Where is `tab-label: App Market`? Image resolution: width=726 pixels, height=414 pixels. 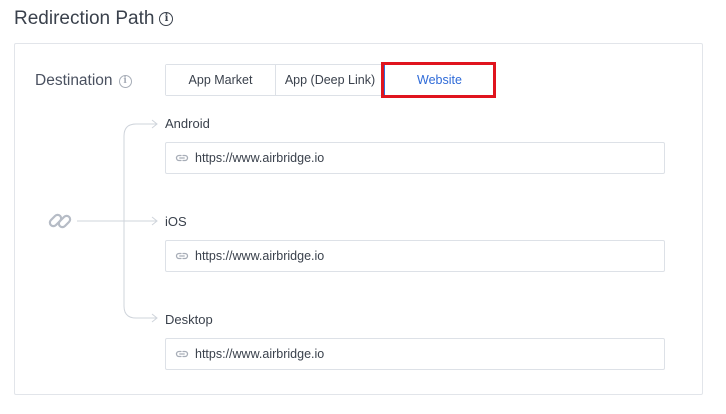 tab-label: App Market is located at coordinates (220, 80).